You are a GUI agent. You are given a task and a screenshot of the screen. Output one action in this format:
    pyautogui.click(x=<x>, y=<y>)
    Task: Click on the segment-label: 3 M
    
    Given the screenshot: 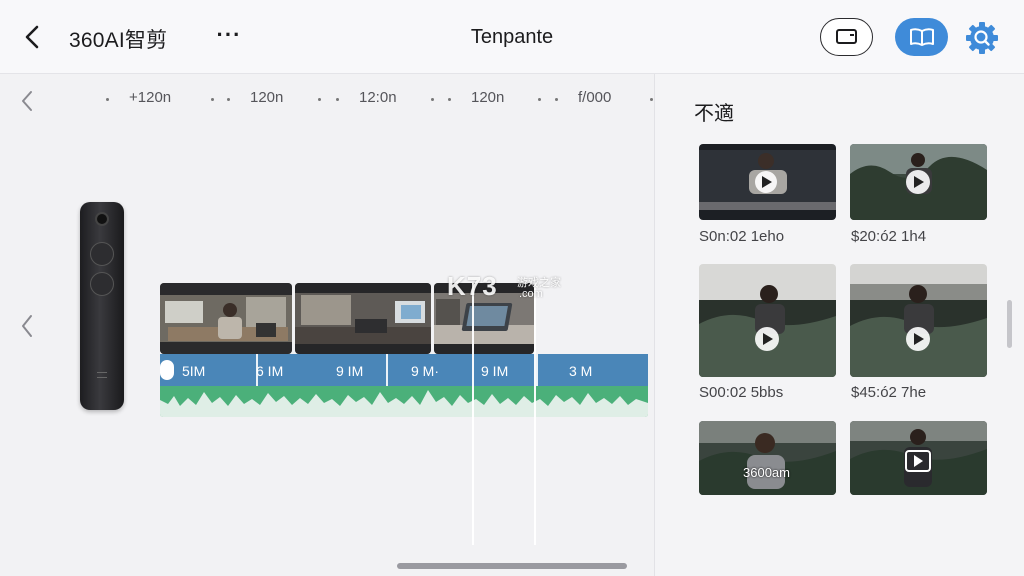 What is the action you would take?
    pyautogui.click(x=581, y=371)
    